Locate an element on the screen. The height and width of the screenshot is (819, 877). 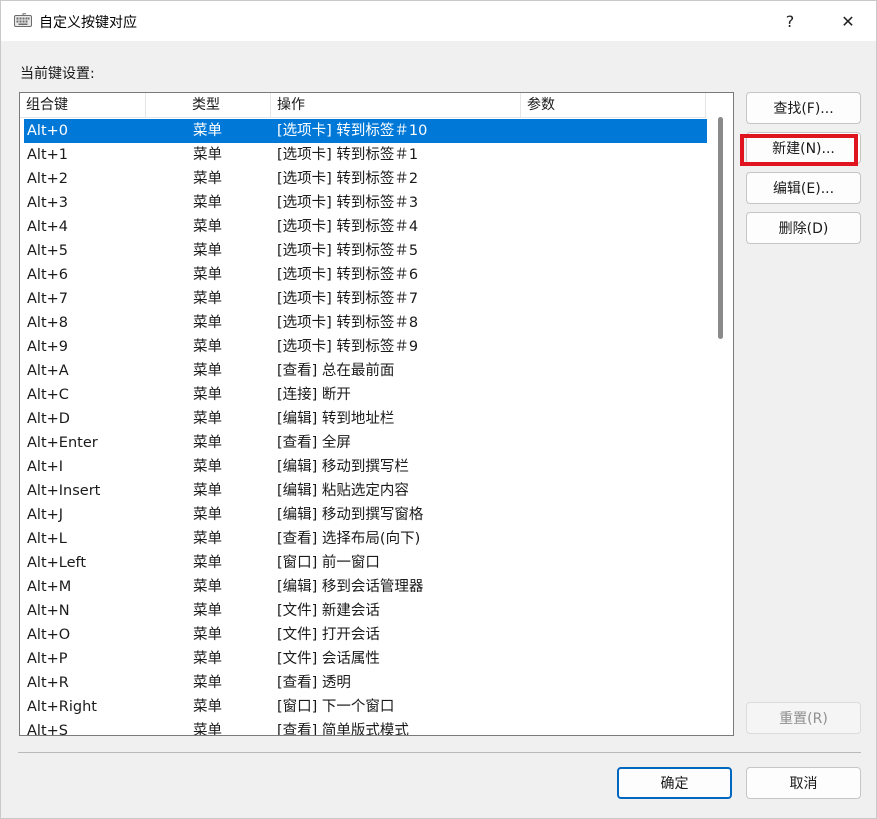
row-action-cell: [选项卡] 转到标签＃4 is located at coordinates (348, 227).